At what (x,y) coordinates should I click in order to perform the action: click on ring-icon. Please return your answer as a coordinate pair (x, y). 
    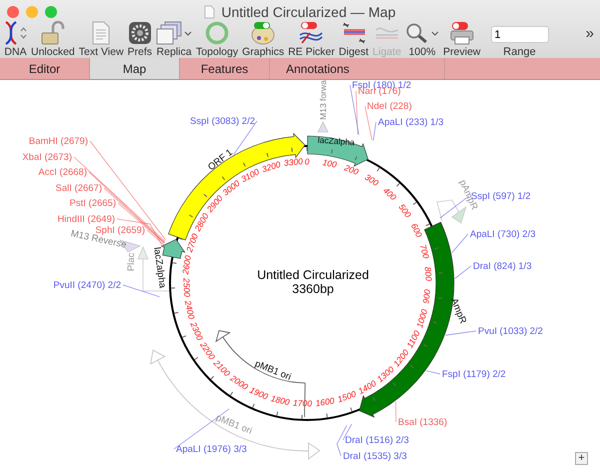
    Looking at the image, I should click on (217, 33).